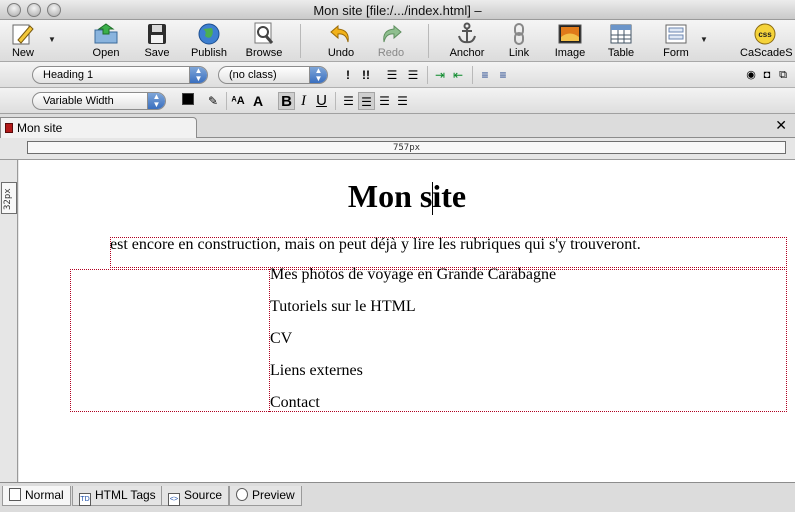 The height and width of the screenshot is (512, 795). Describe the element at coordinates (704, 39) in the screenshot. I see `form-menu-arrow: ▼` at that location.